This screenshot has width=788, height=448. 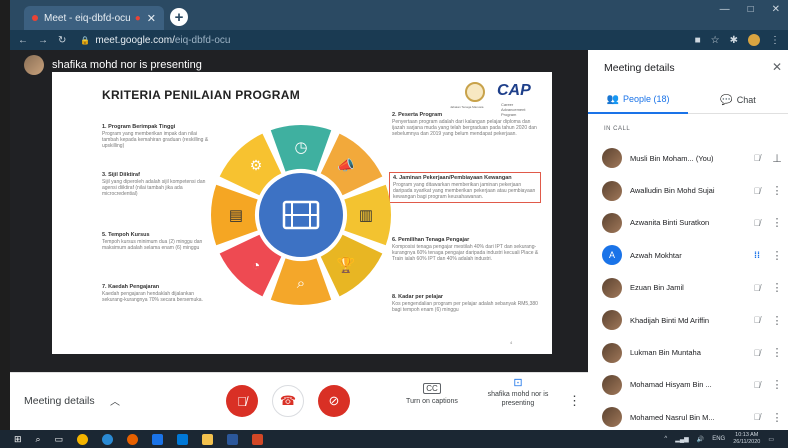 I want to click on back-icon: ←, so click(x=23, y=40).